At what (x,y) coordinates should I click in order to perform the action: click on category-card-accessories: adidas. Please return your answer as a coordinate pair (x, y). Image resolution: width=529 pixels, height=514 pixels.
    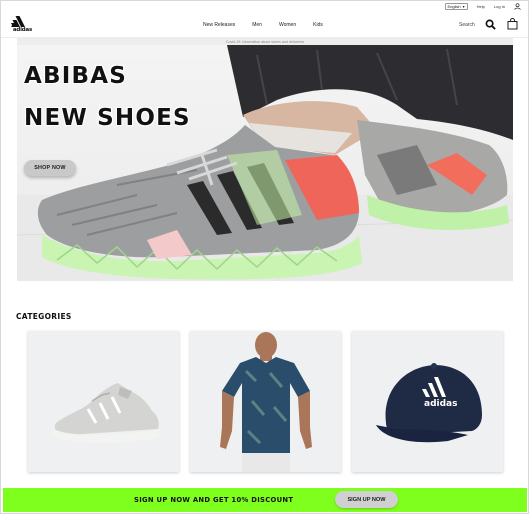
    Looking at the image, I should click on (427, 401).